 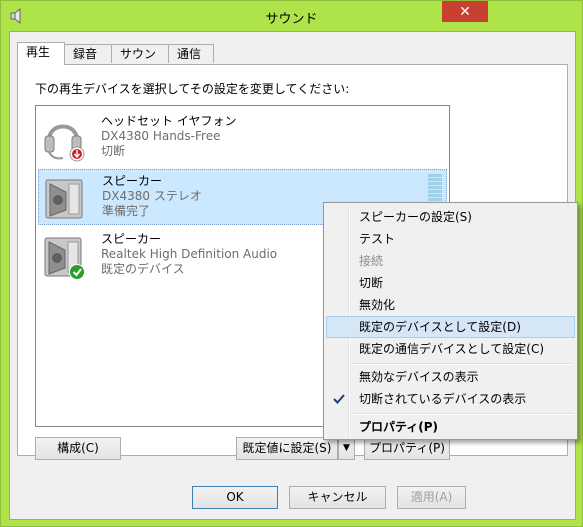 I want to click on device-model: Realtek High Definition Audio, so click(x=189, y=254).